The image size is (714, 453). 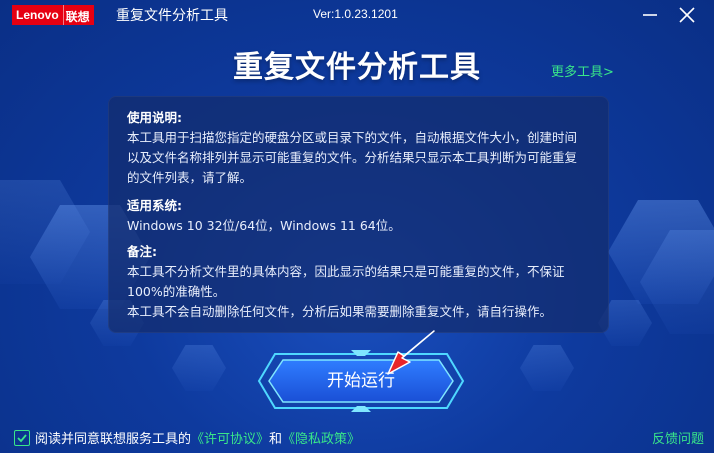 What do you see at coordinates (264, 225) in the screenshot?
I see `system-text: Windows 10 32位/64位，Windows 11 64位。` at bounding box center [264, 225].